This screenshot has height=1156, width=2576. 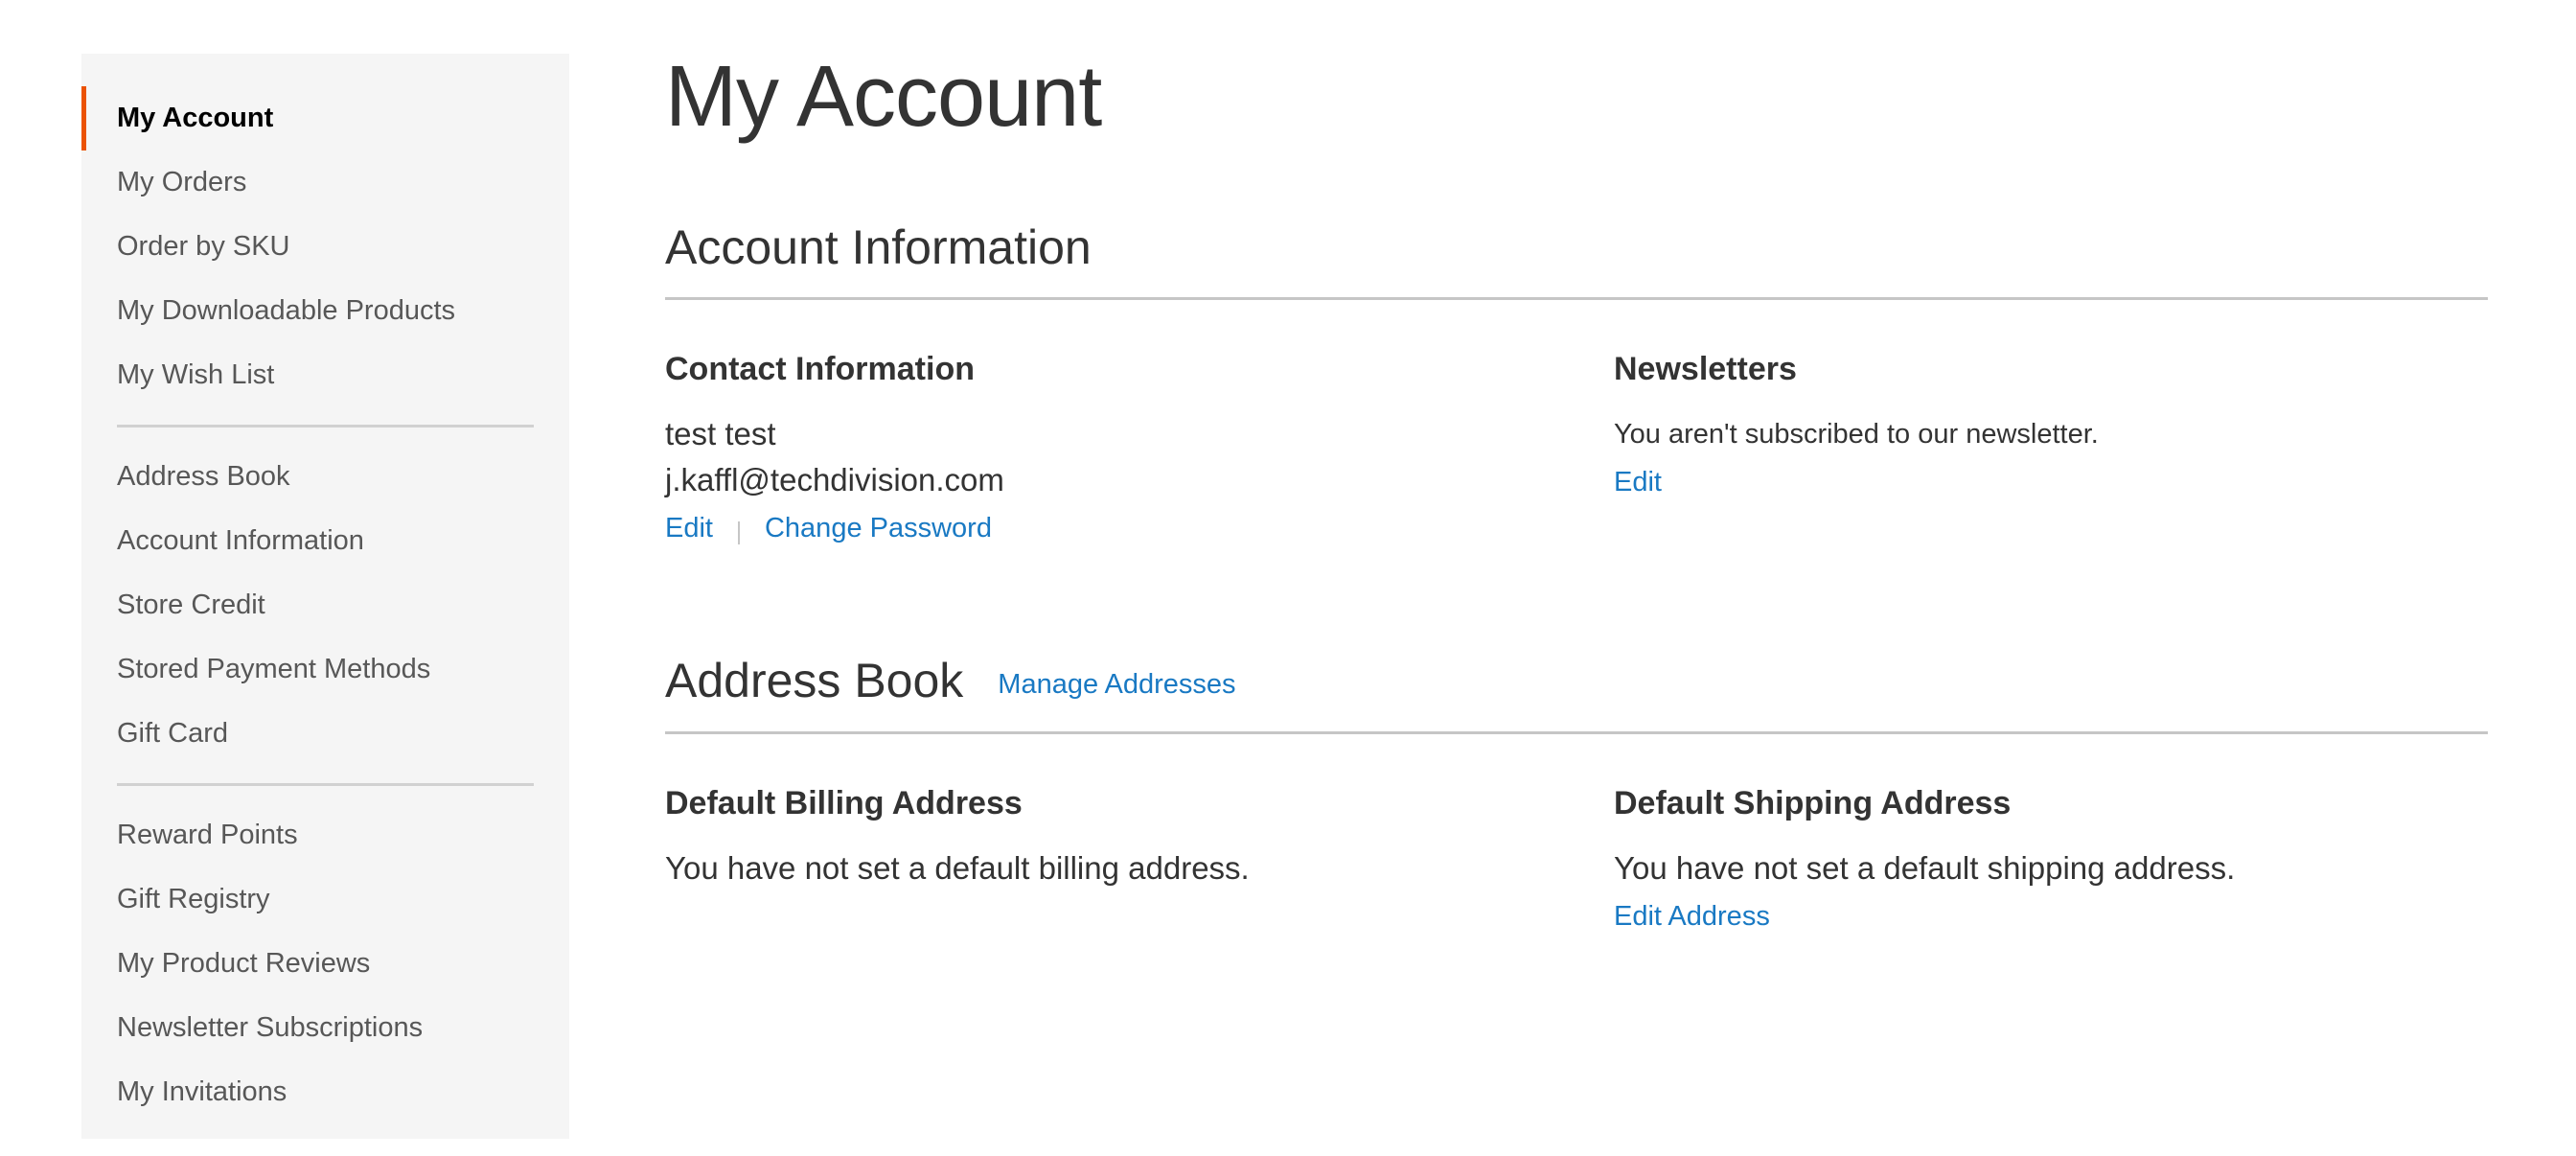 What do you see at coordinates (325, 899) in the screenshot?
I see `sidebar-item-gift-registry: Gift Registry` at bounding box center [325, 899].